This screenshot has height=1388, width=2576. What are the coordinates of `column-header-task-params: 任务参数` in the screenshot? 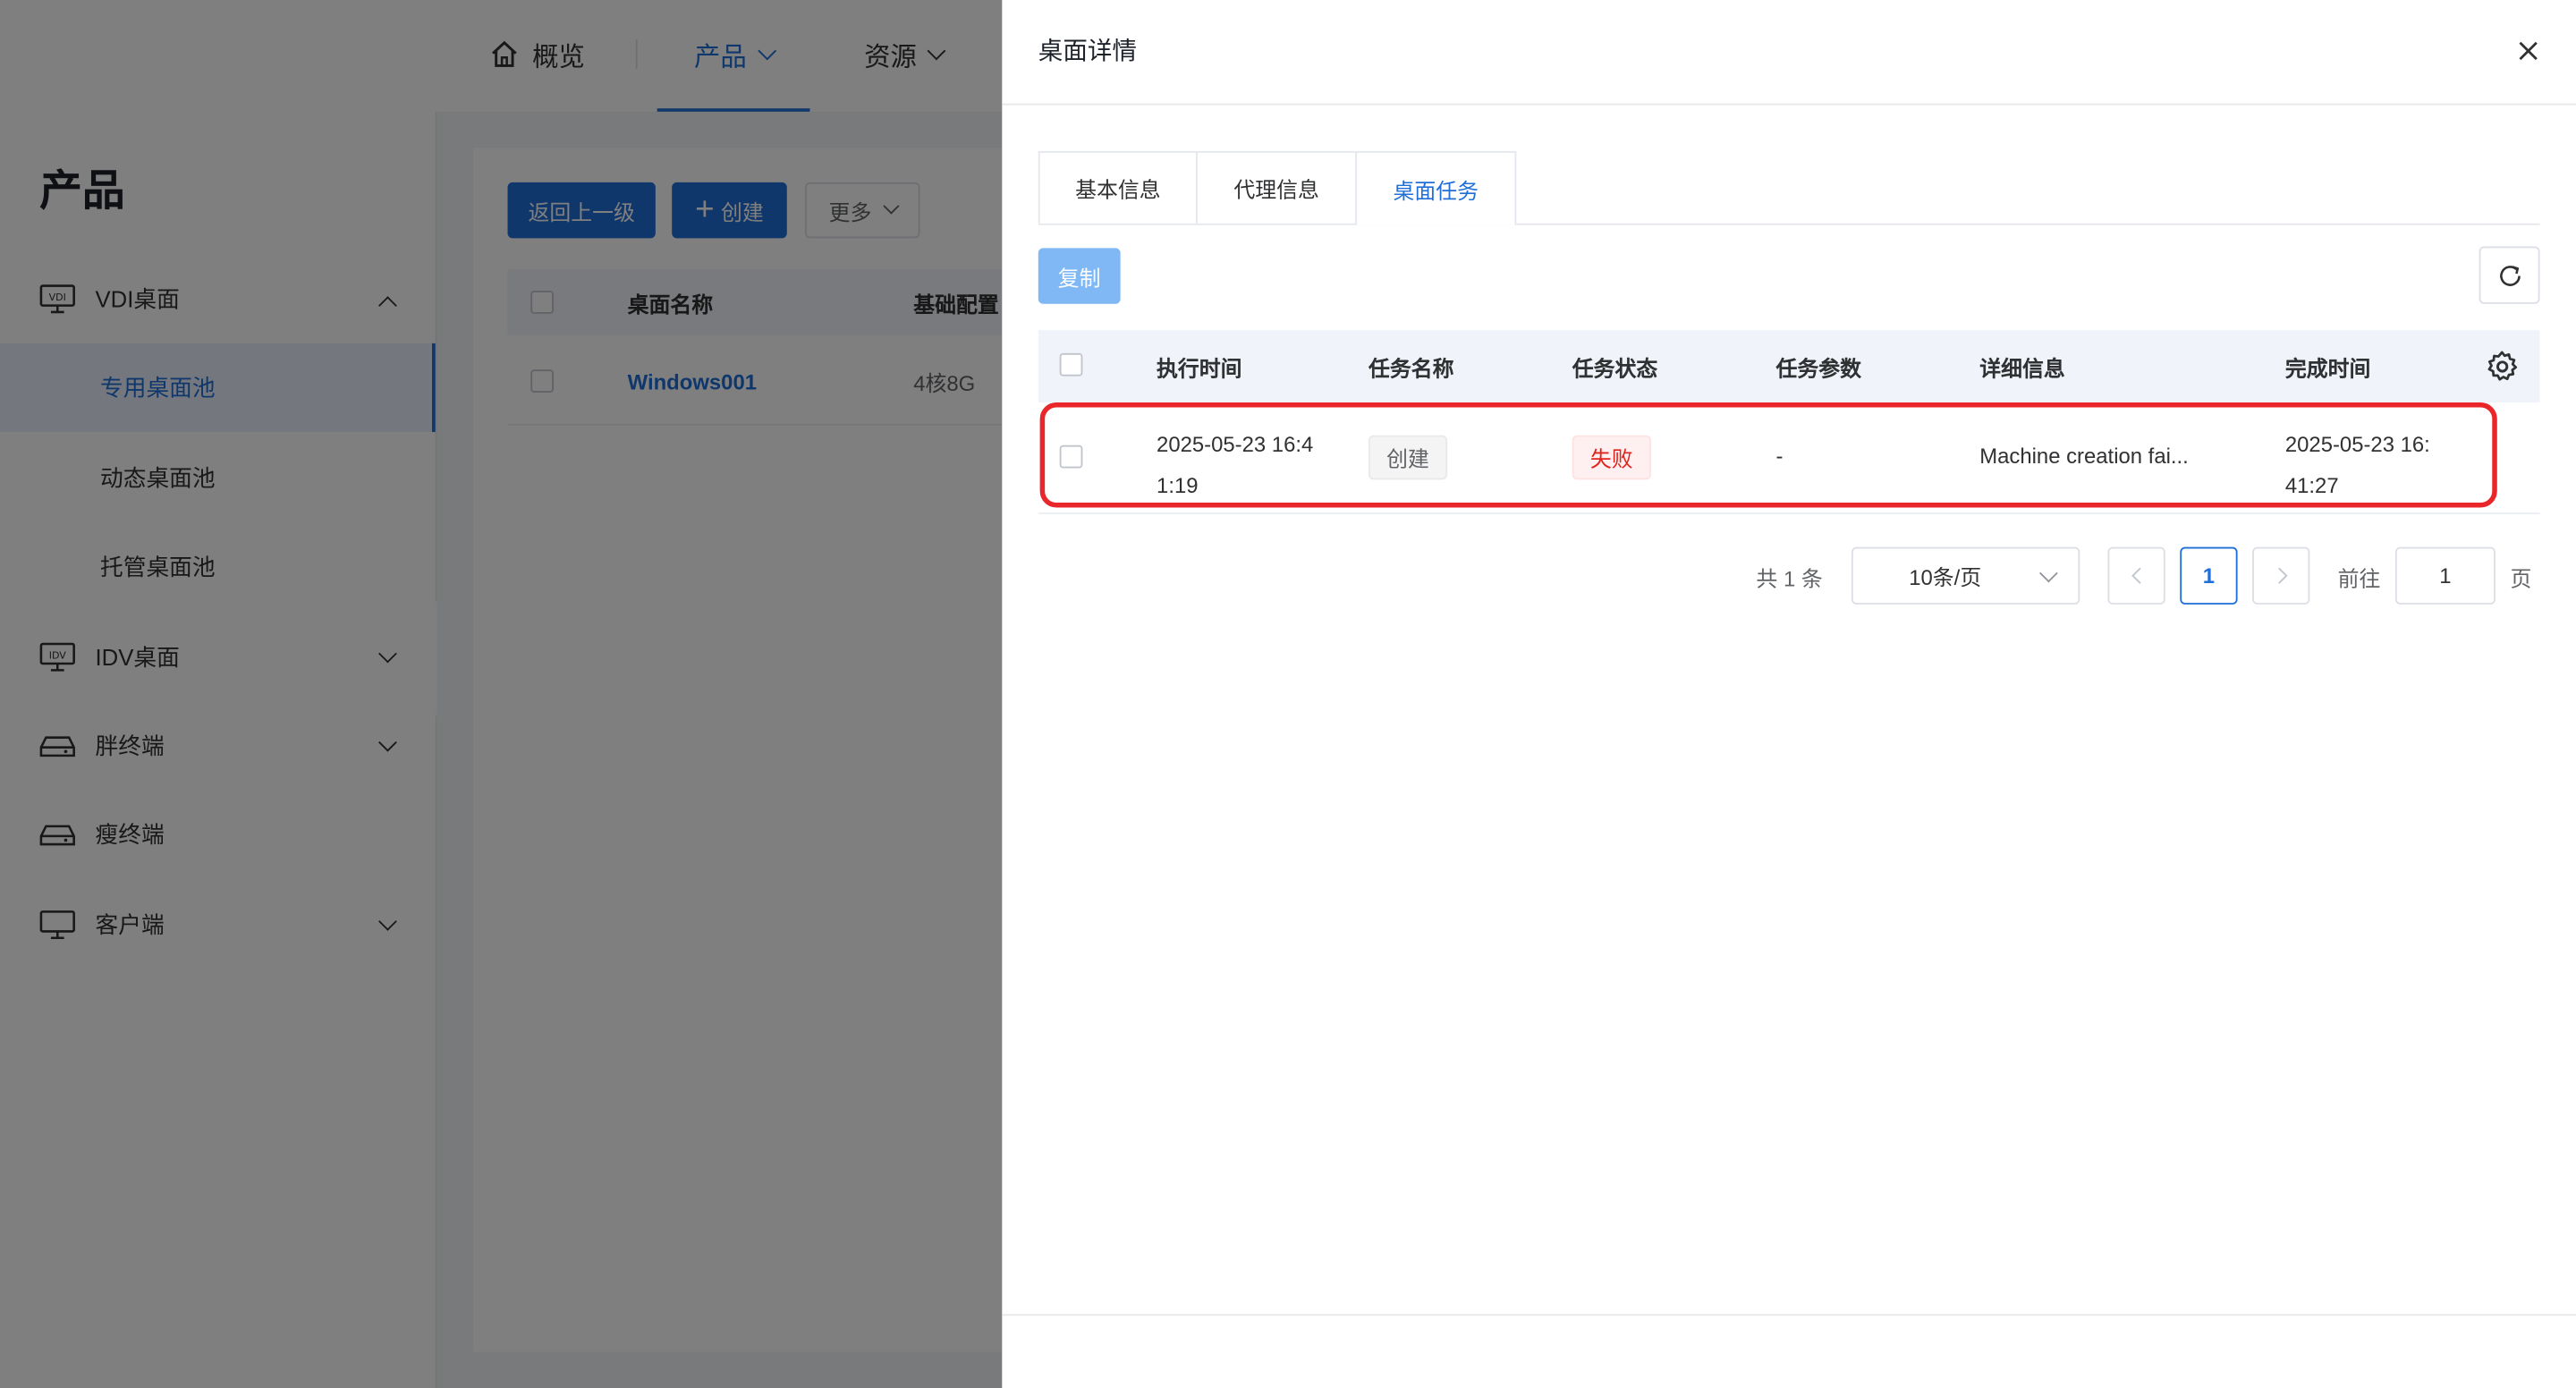 It's located at (1818, 368).